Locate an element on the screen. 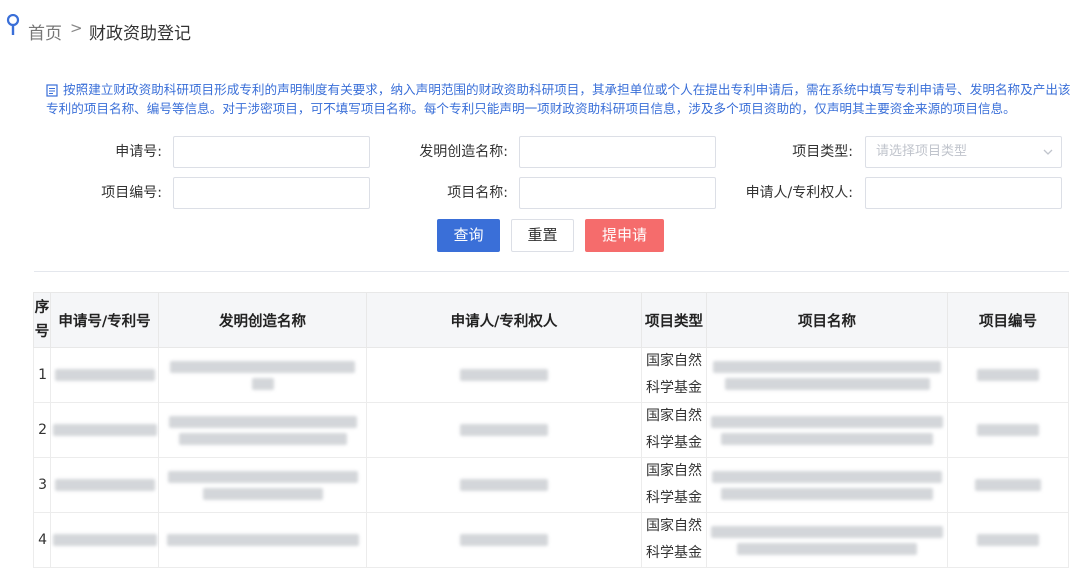 The image size is (1080, 570). column-header-project-no: 项目编号 is located at coordinates (1008, 320).